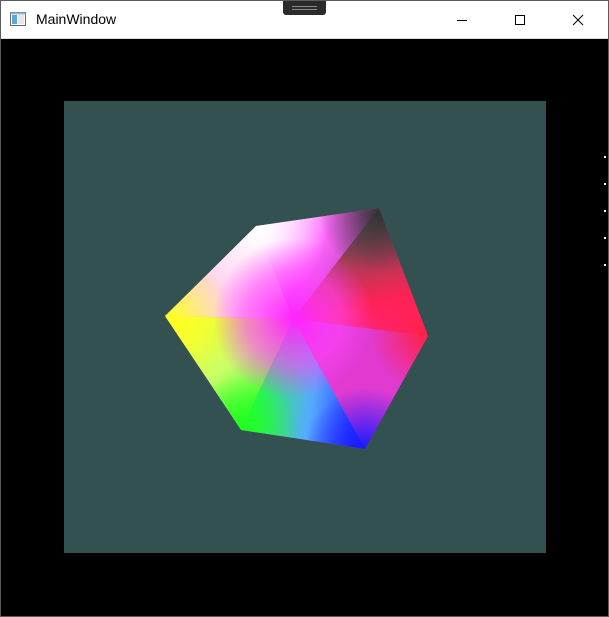  Describe the element at coordinates (18, 19) in the screenshot. I see `window-app-icon` at that location.